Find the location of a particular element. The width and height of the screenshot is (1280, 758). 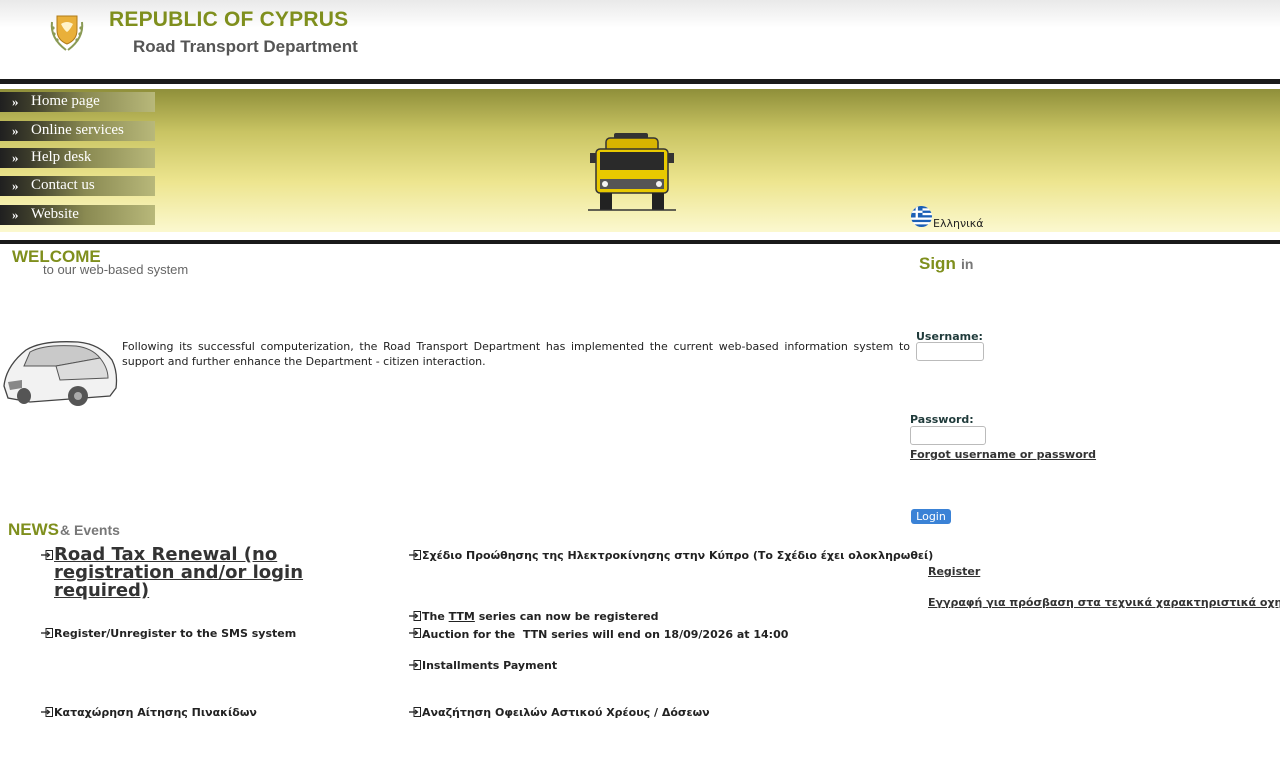

ttm-code: TTM is located at coordinates (462, 616).